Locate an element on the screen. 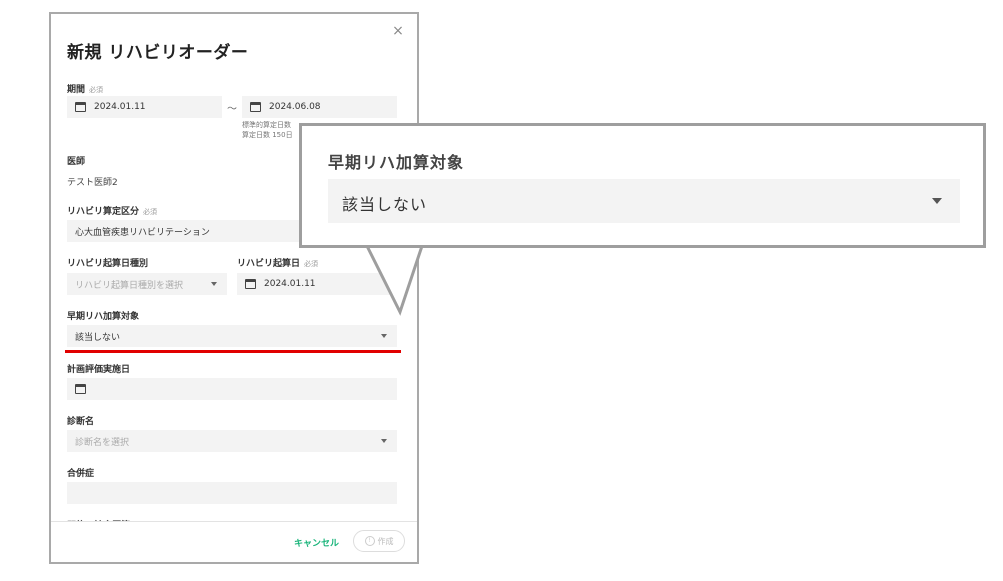  zoom-callout: 早期リハ加算対象 該当しない is located at coordinates (642, 185).